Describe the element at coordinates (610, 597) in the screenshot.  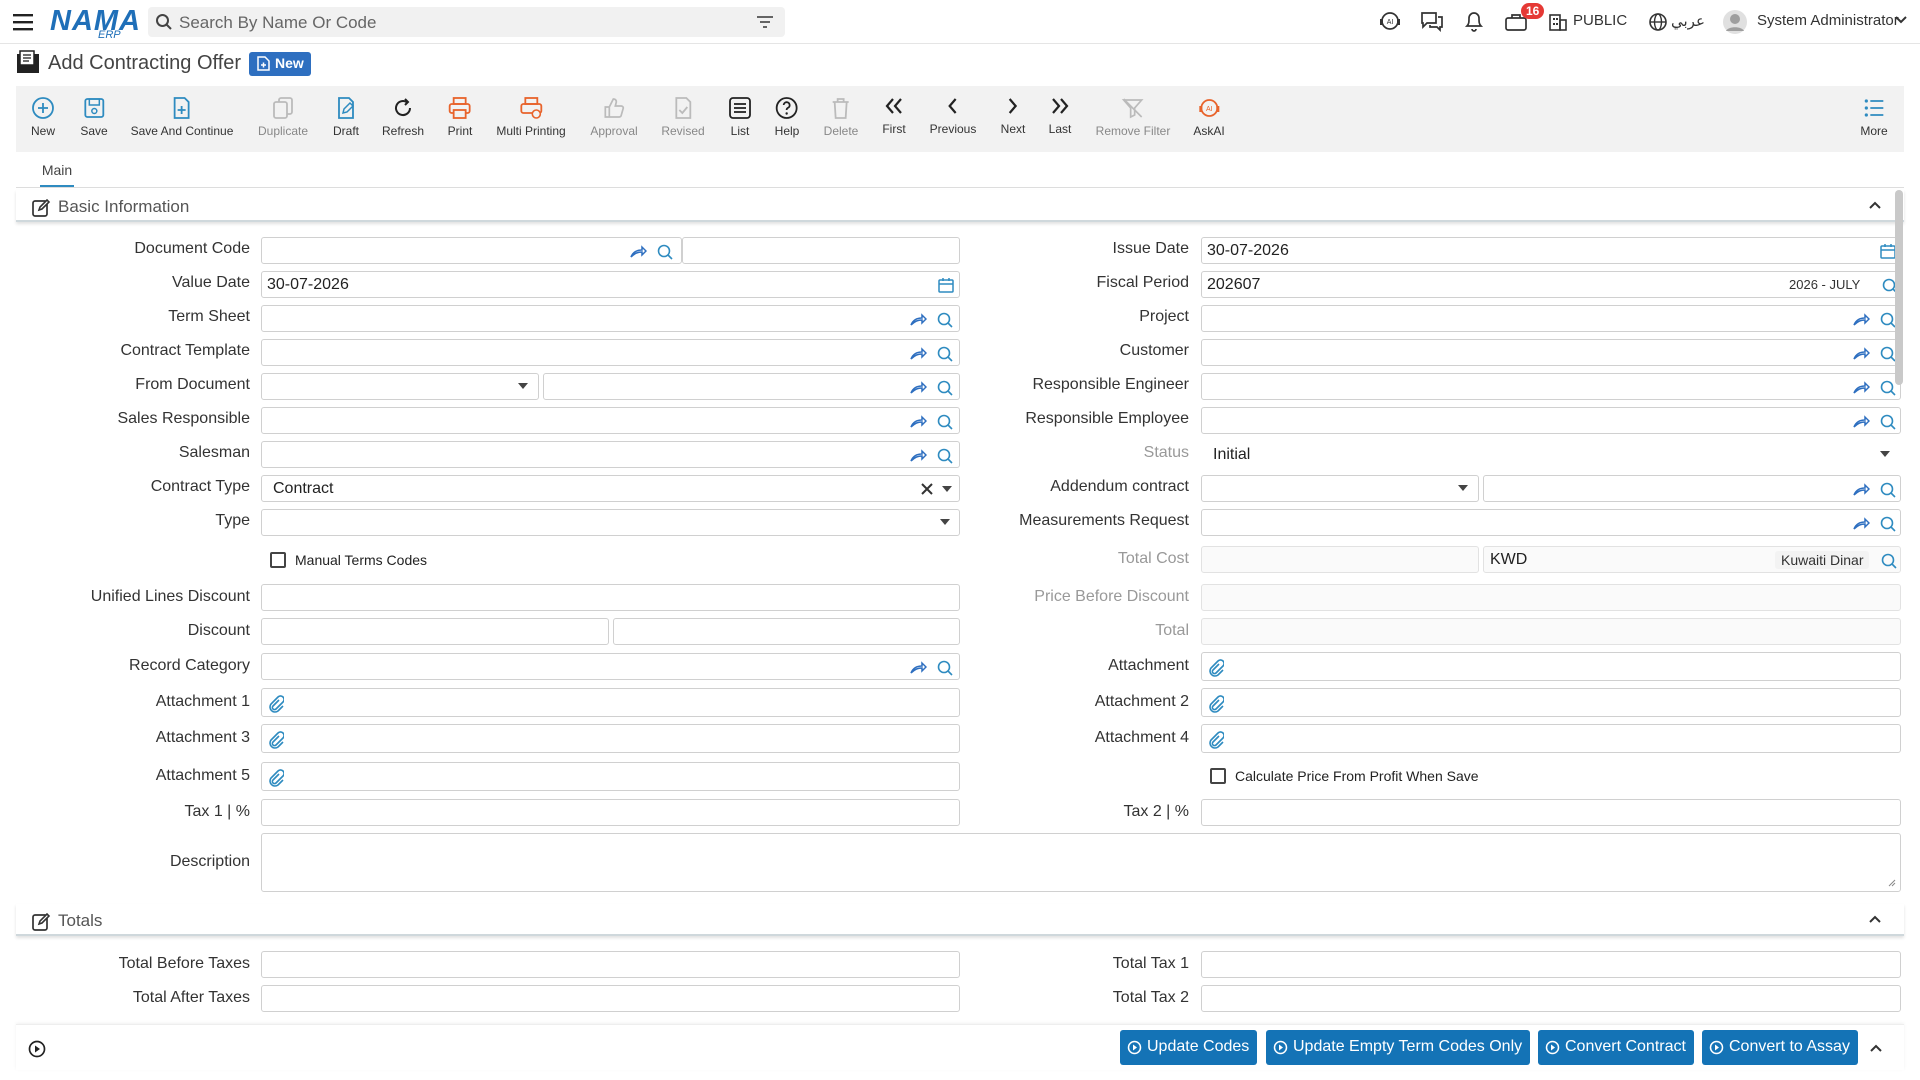
I see `unified-lines-discount-input` at that location.